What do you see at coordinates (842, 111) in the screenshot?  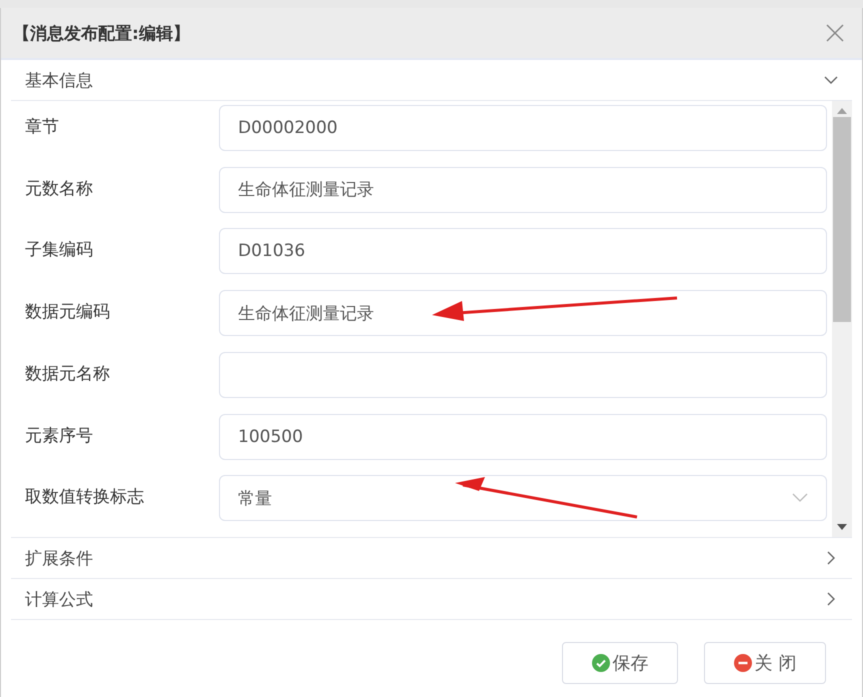 I see `scroll-up-icon` at bounding box center [842, 111].